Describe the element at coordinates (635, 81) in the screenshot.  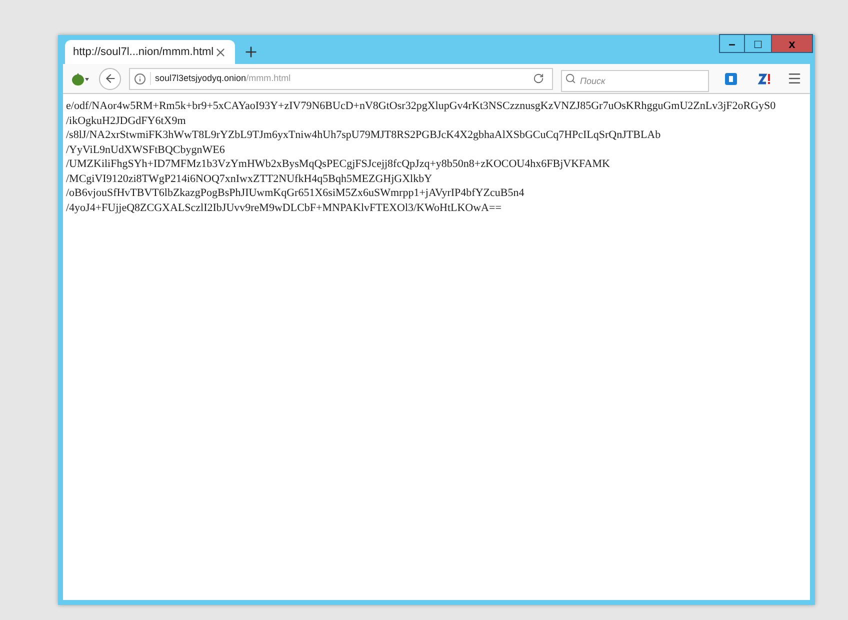
I see `search-field: Поиск` at that location.